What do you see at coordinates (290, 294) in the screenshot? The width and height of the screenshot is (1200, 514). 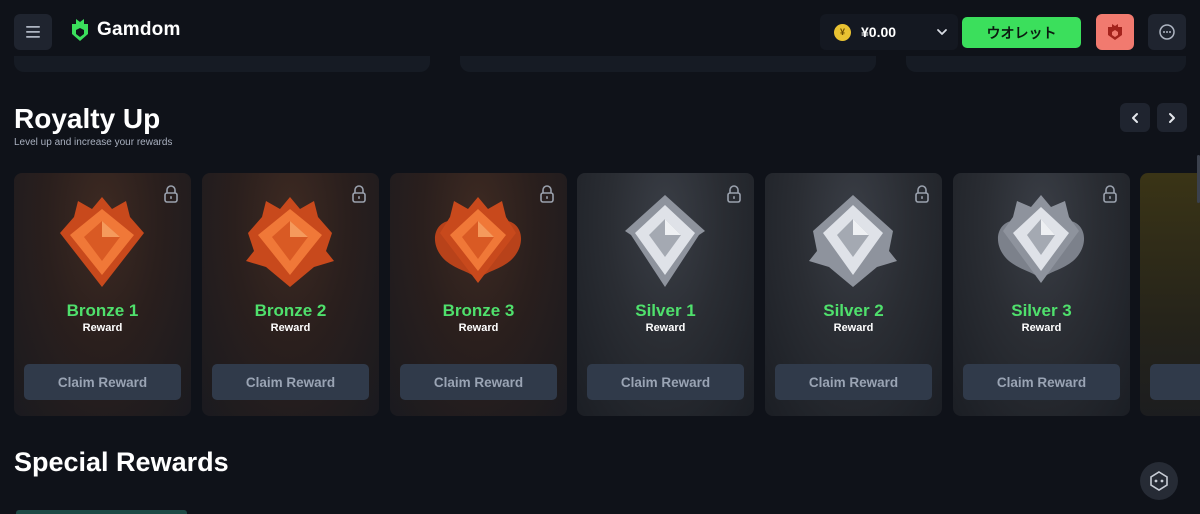 I see `tier-card-bronze-2: Bronze 2 Reward Claim Reward` at bounding box center [290, 294].